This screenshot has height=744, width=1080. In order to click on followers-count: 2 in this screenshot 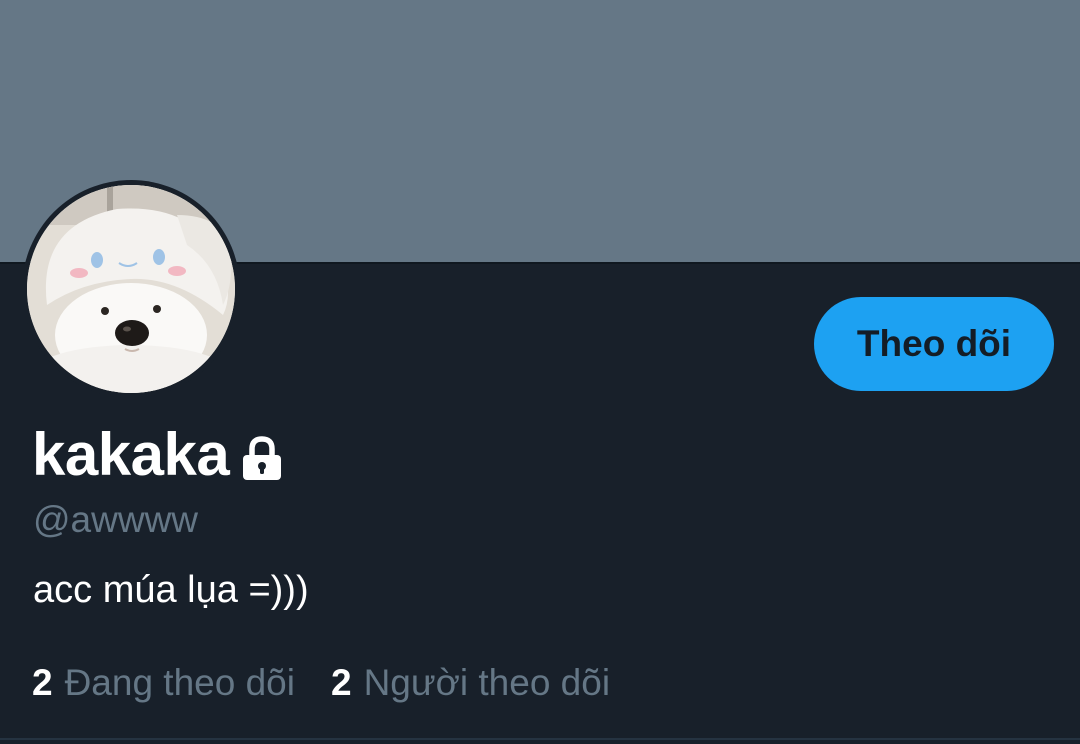, I will do `click(341, 682)`.